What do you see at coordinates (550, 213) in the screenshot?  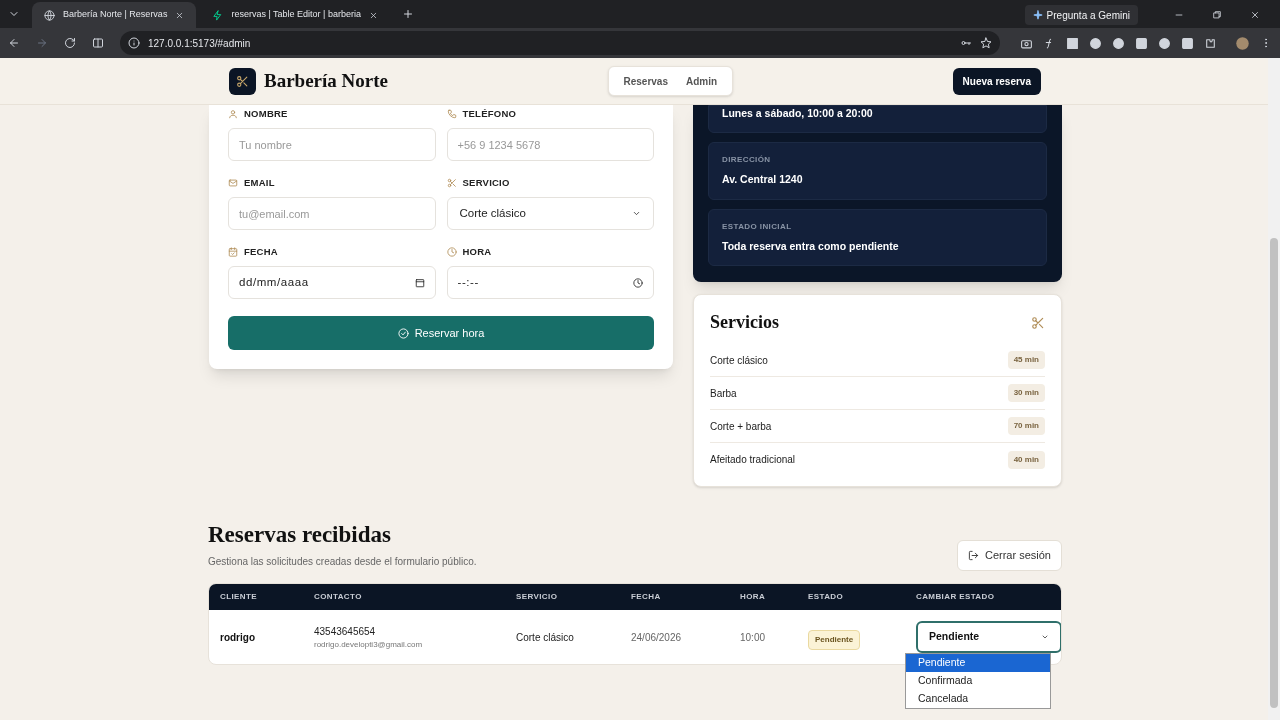 I see `service-select: Corte clásico` at bounding box center [550, 213].